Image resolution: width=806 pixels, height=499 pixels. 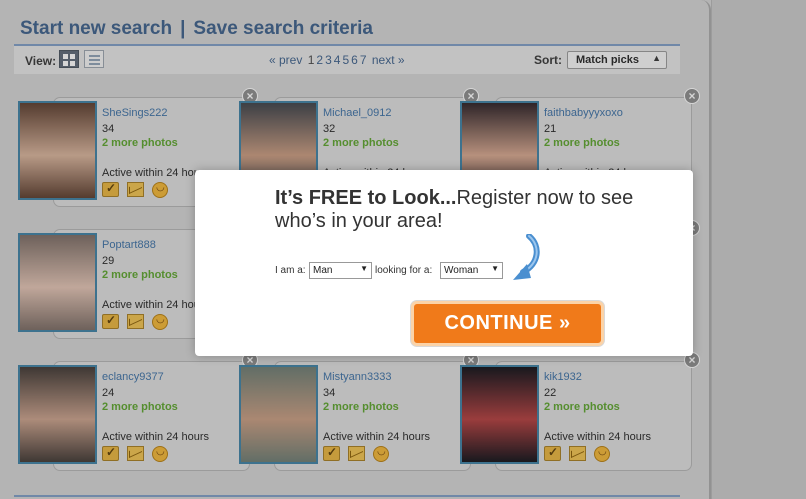 I want to click on looking-for-value: Woman, so click(x=461, y=270).